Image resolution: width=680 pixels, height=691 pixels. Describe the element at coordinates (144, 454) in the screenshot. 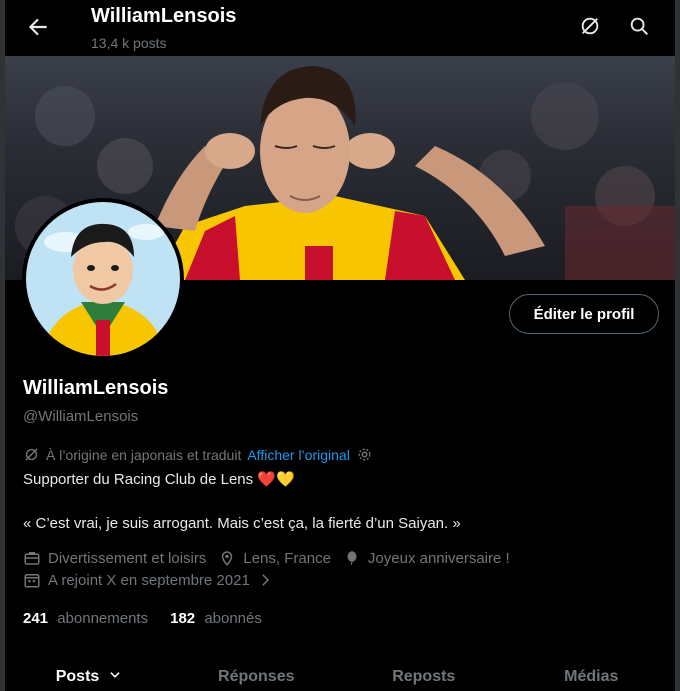

I see `translation-text: À l’origine en japonais et traduit` at that location.